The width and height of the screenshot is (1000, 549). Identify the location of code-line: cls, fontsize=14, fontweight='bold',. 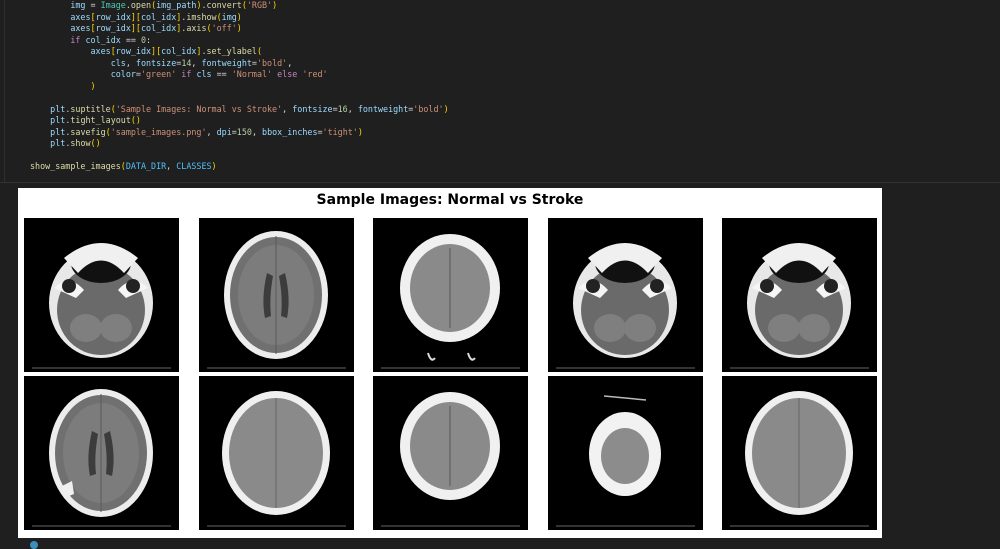
(239, 64).